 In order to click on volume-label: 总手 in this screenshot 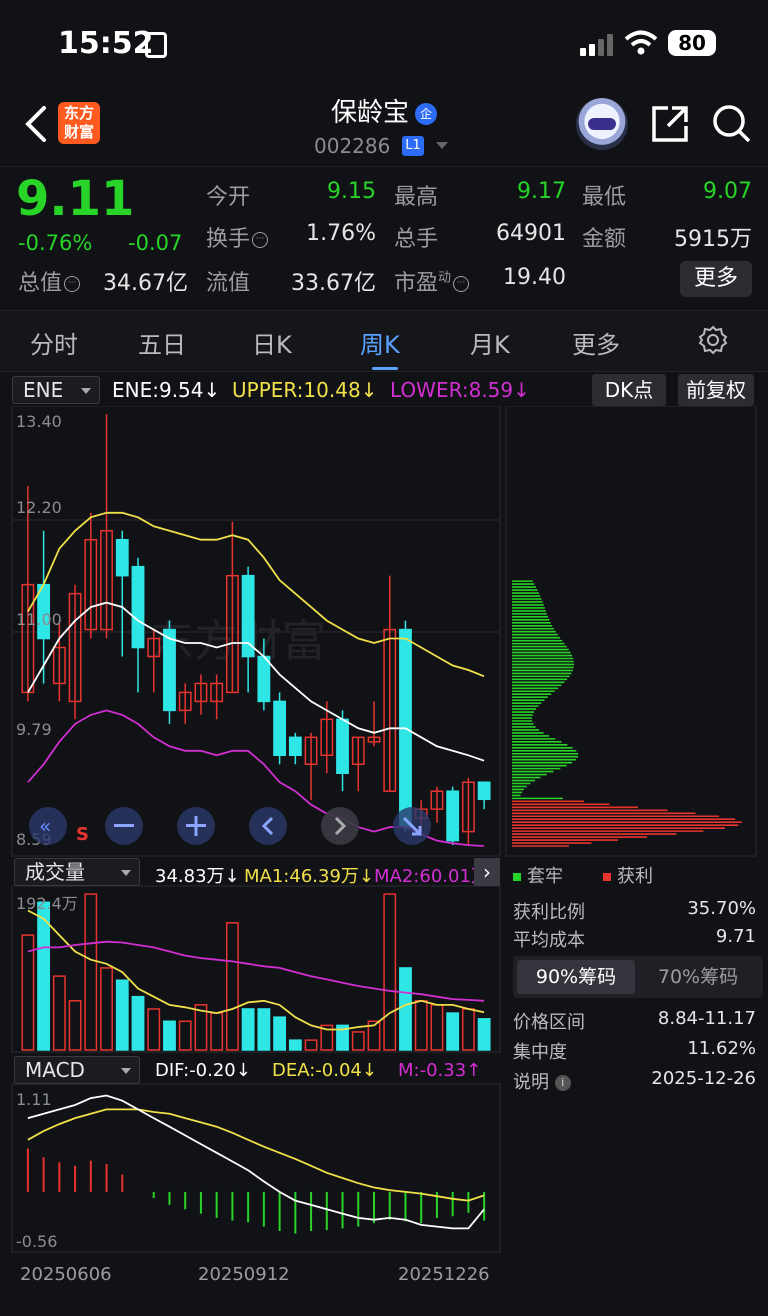, I will do `click(416, 239)`.